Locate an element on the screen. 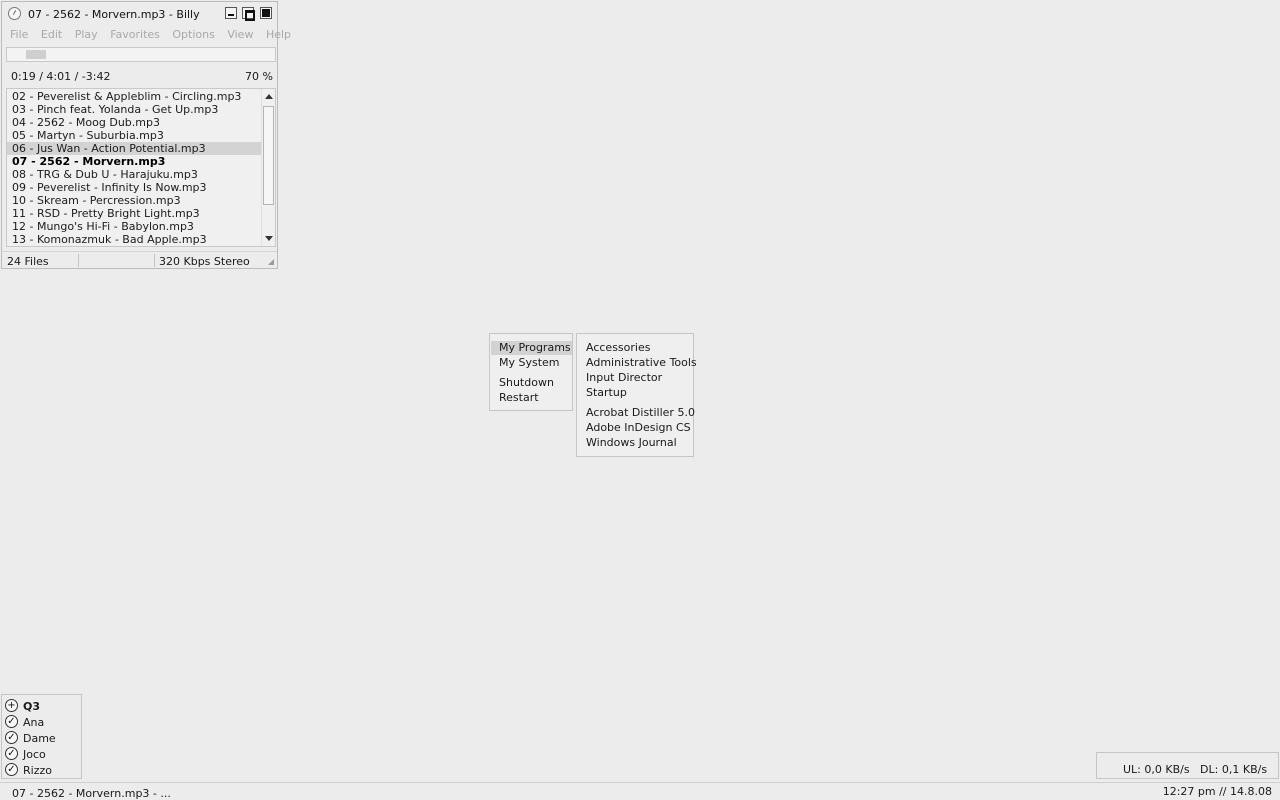 The image size is (1280, 800). playlist-scrollbar is located at coordinates (268, 167).